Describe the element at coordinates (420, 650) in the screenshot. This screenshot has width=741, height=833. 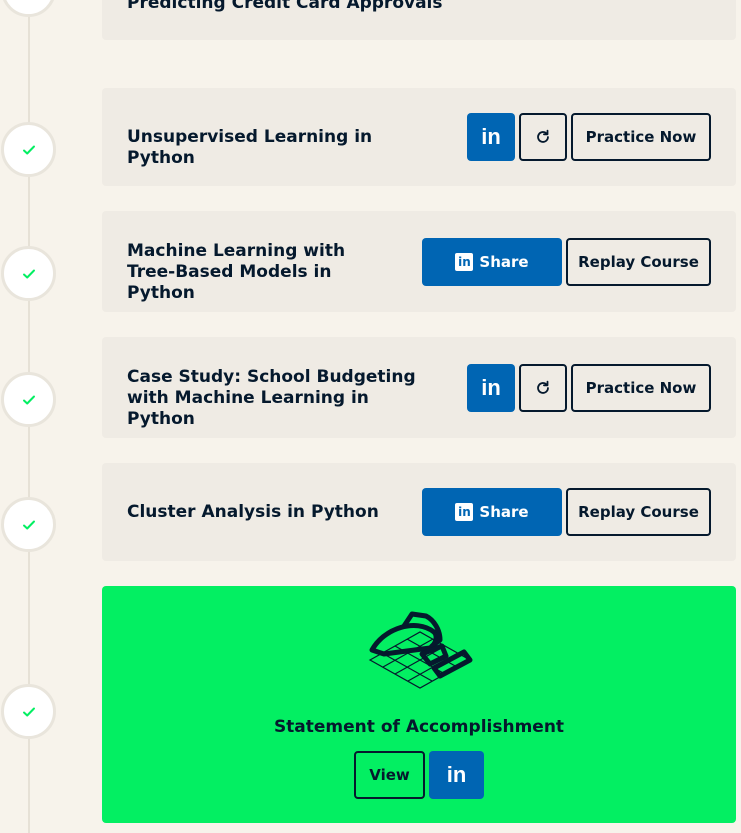
I see `trophy-icon` at that location.